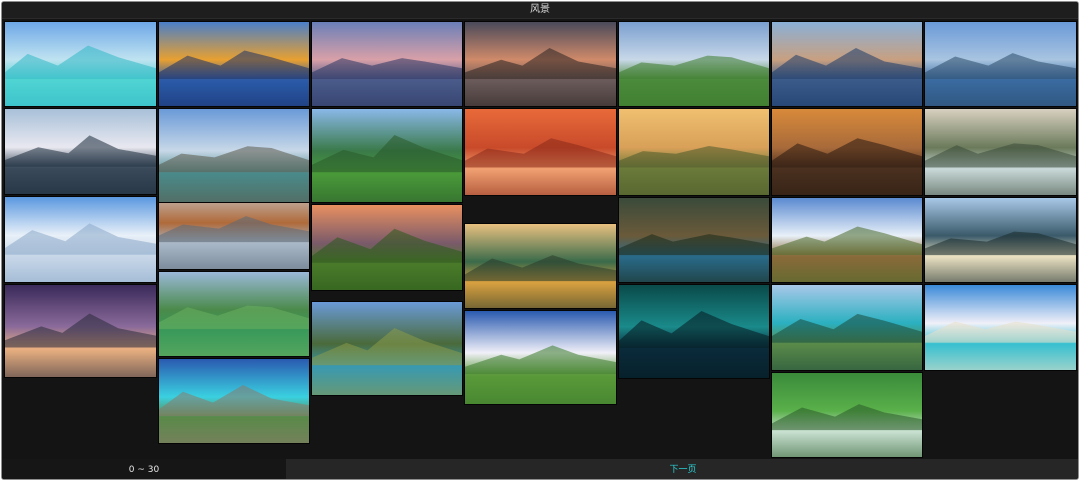  What do you see at coordinates (540, 357) in the screenshot?
I see `cloudy-hill-photo` at bounding box center [540, 357].